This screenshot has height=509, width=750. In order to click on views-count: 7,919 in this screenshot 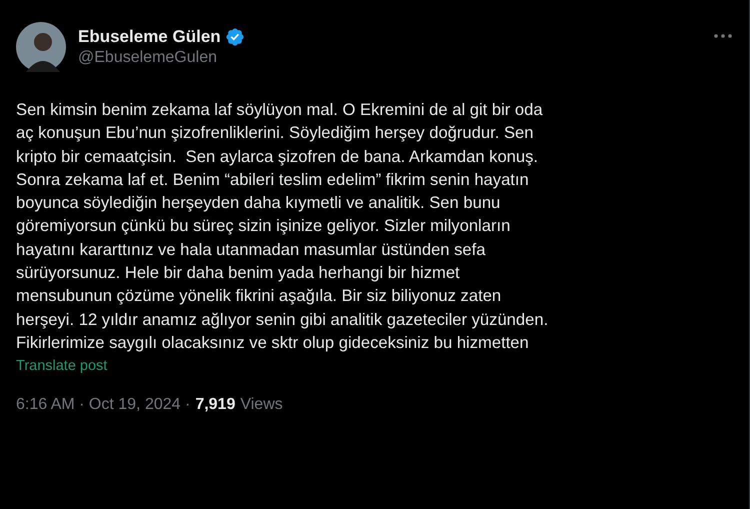, I will do `click(215, 405)`.